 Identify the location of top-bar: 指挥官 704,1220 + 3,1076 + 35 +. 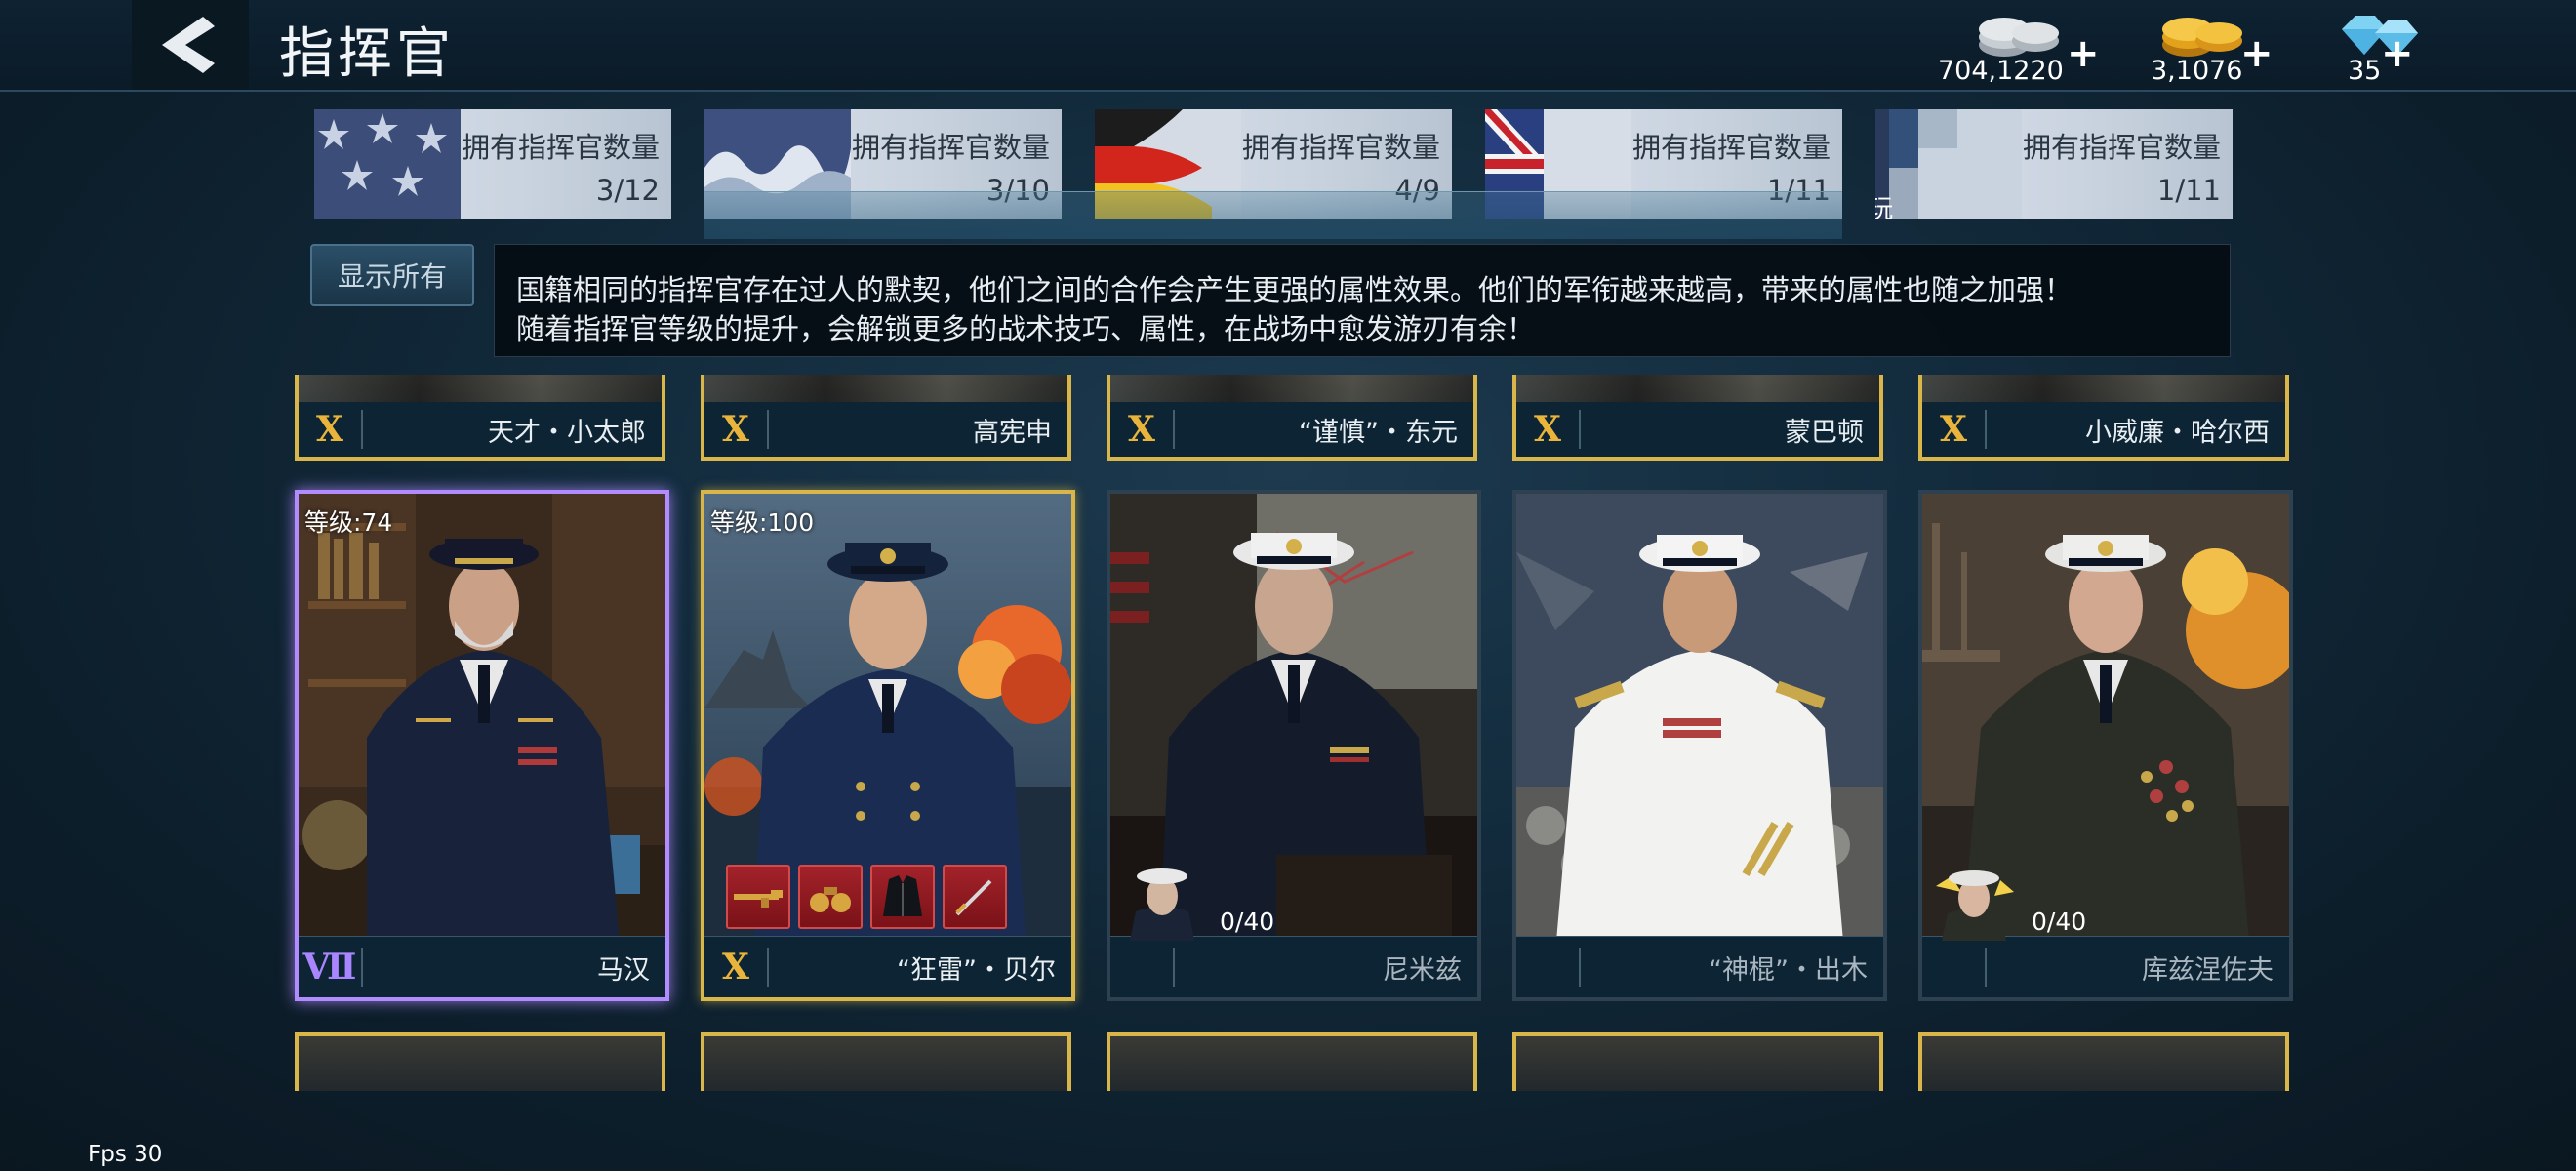
(1288, 46).